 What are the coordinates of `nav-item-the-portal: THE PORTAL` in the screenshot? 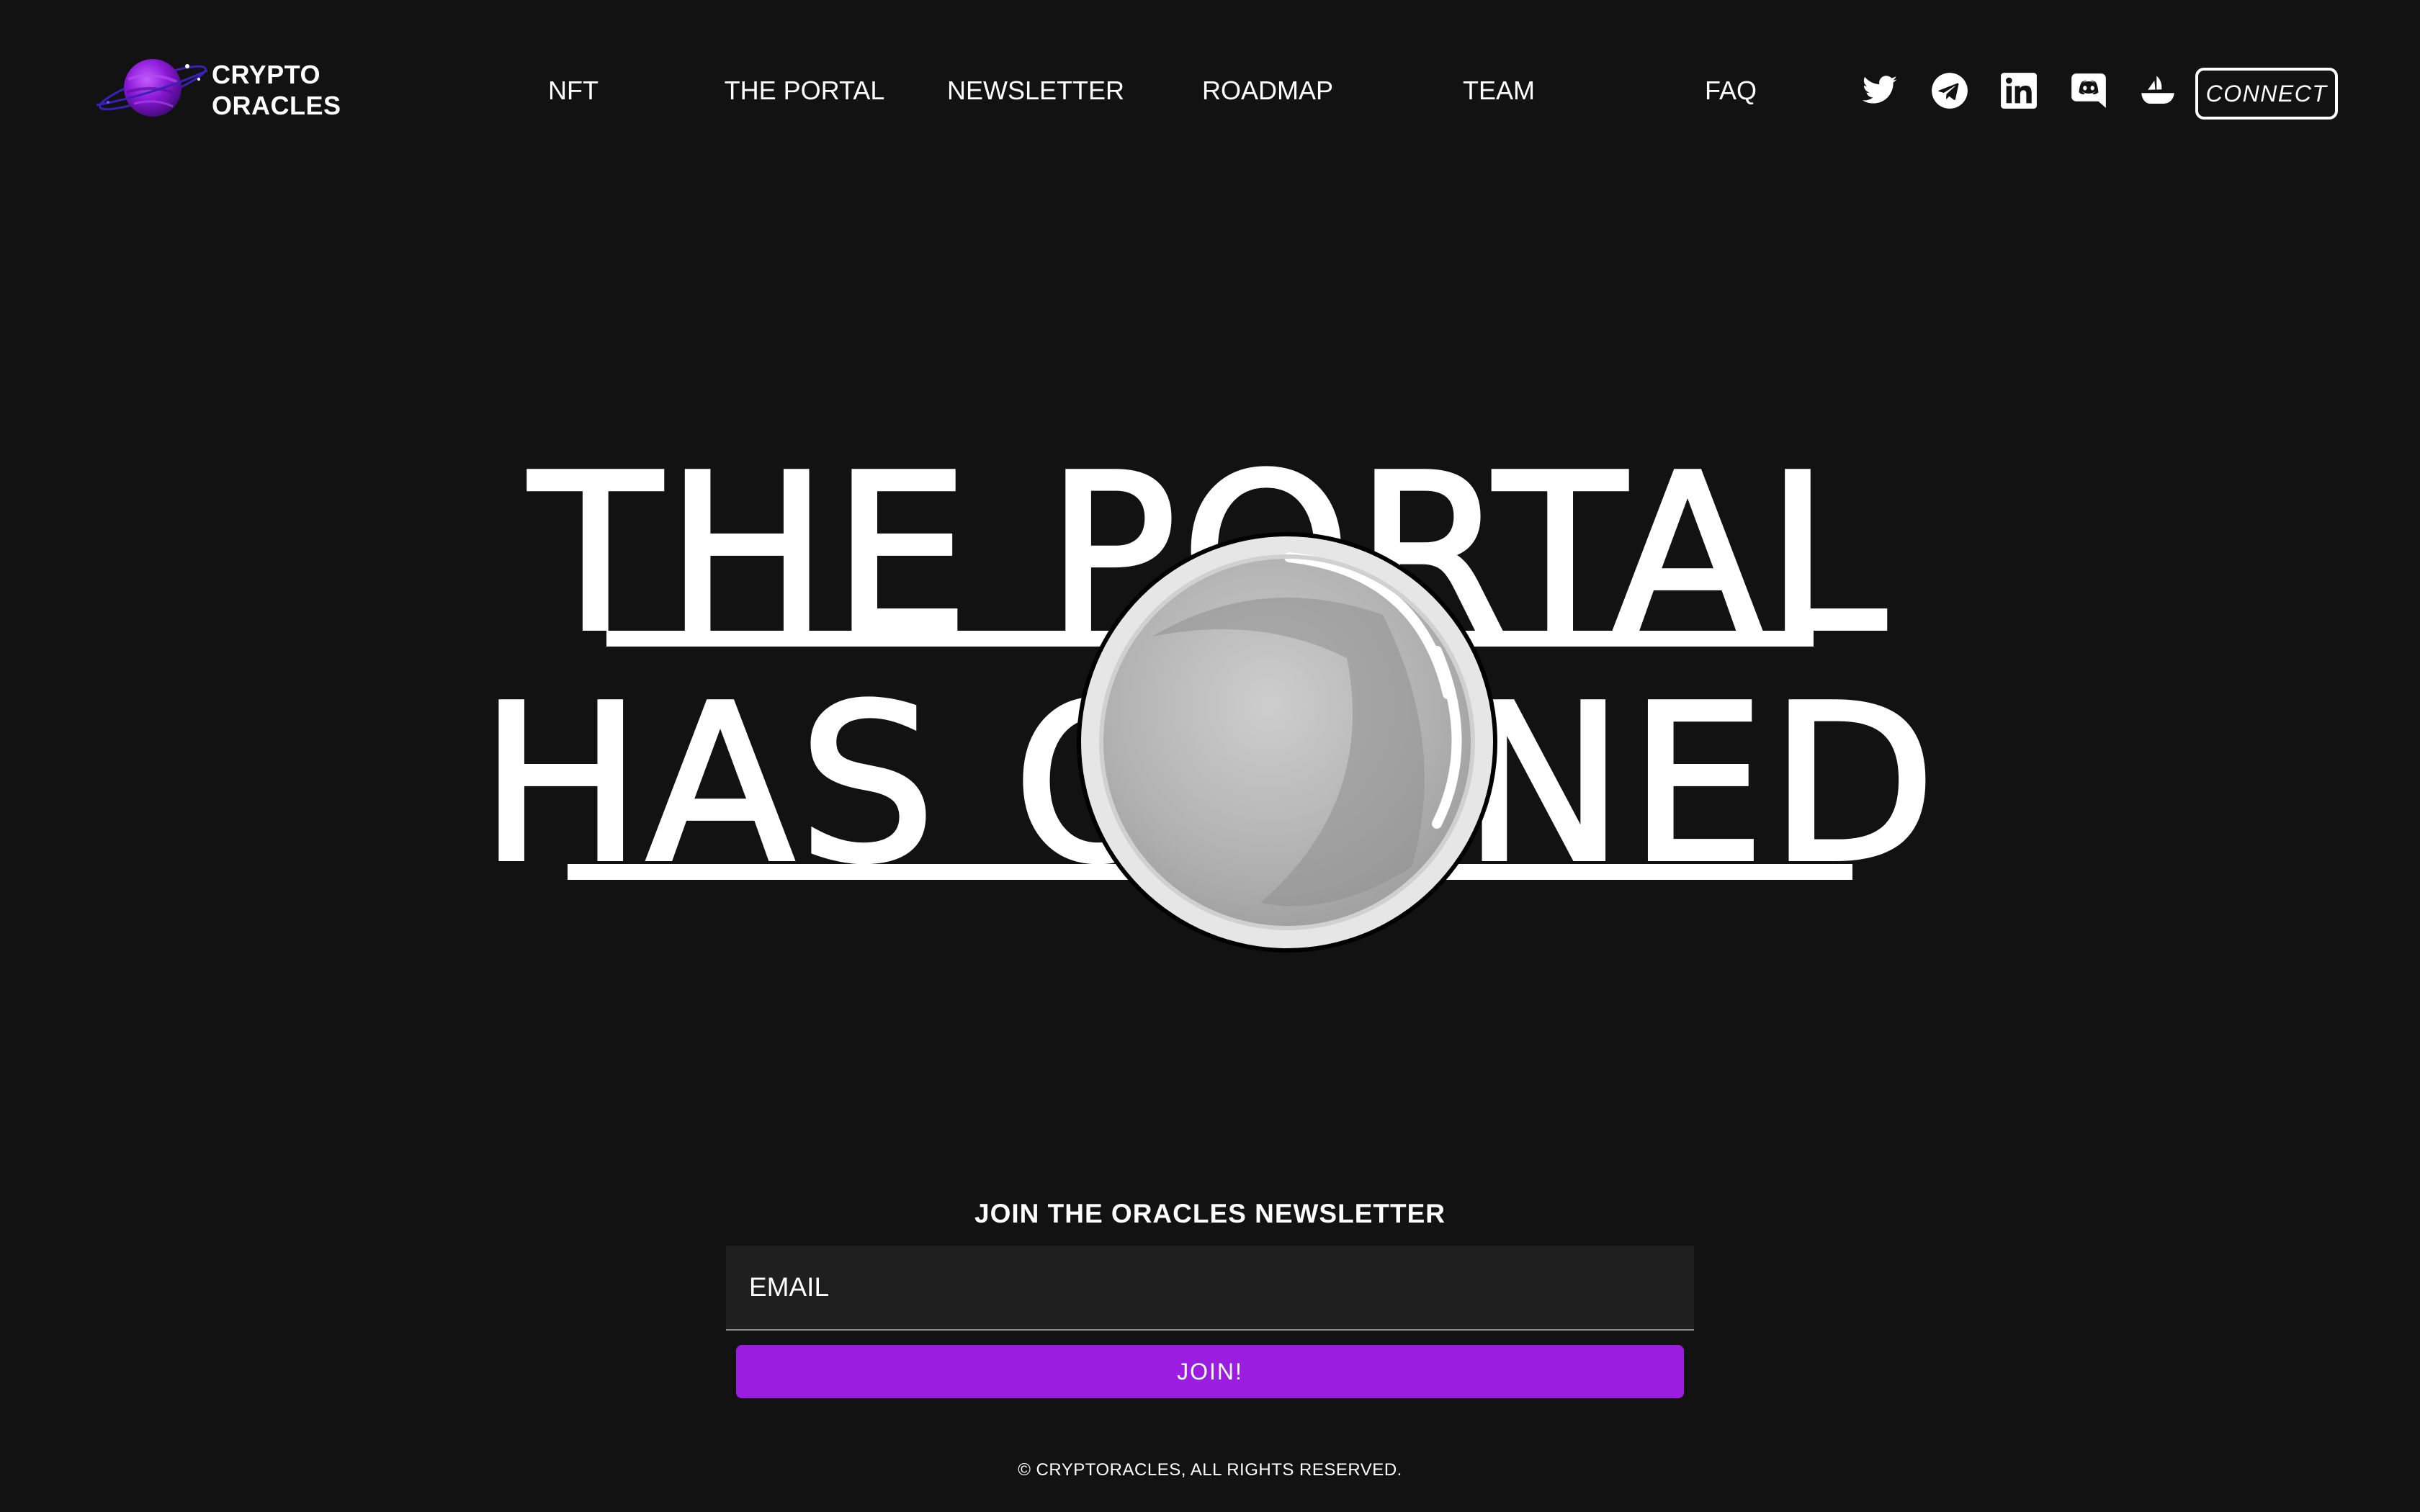 It's located at (805, 91).